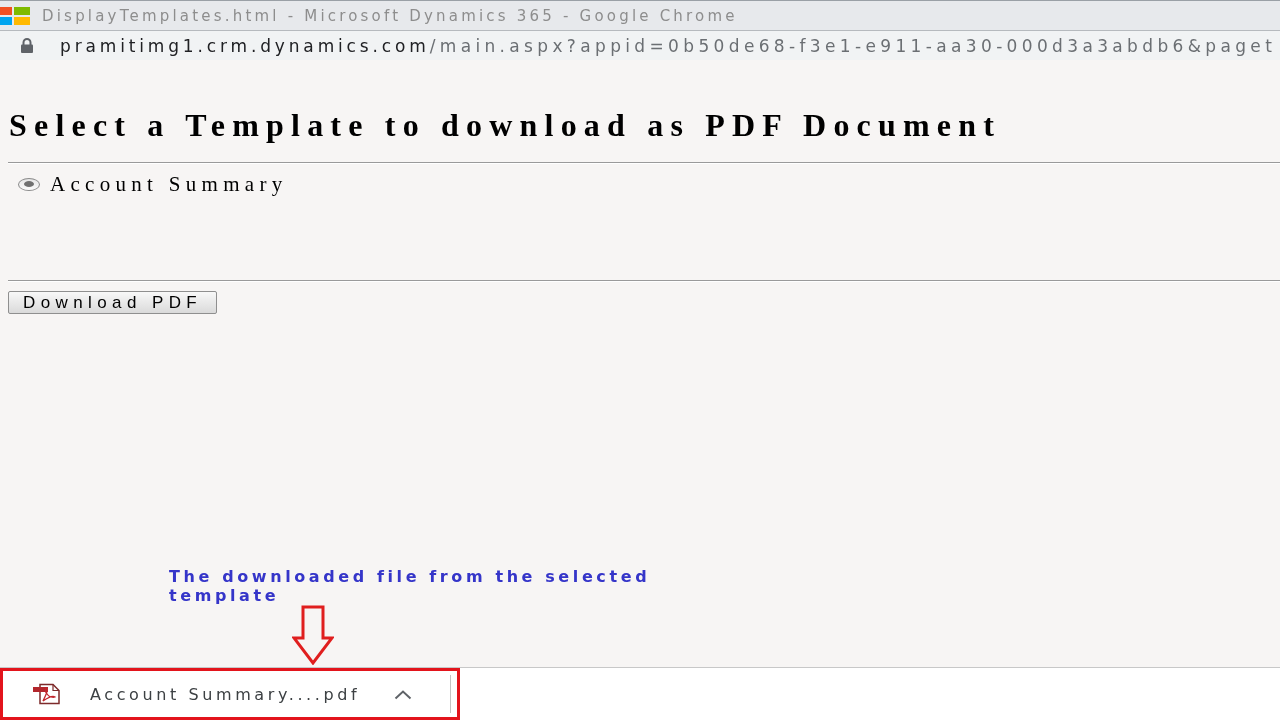 The image size is (1280, 720). I want to click on chevron-up-icon, so click(403, 694).